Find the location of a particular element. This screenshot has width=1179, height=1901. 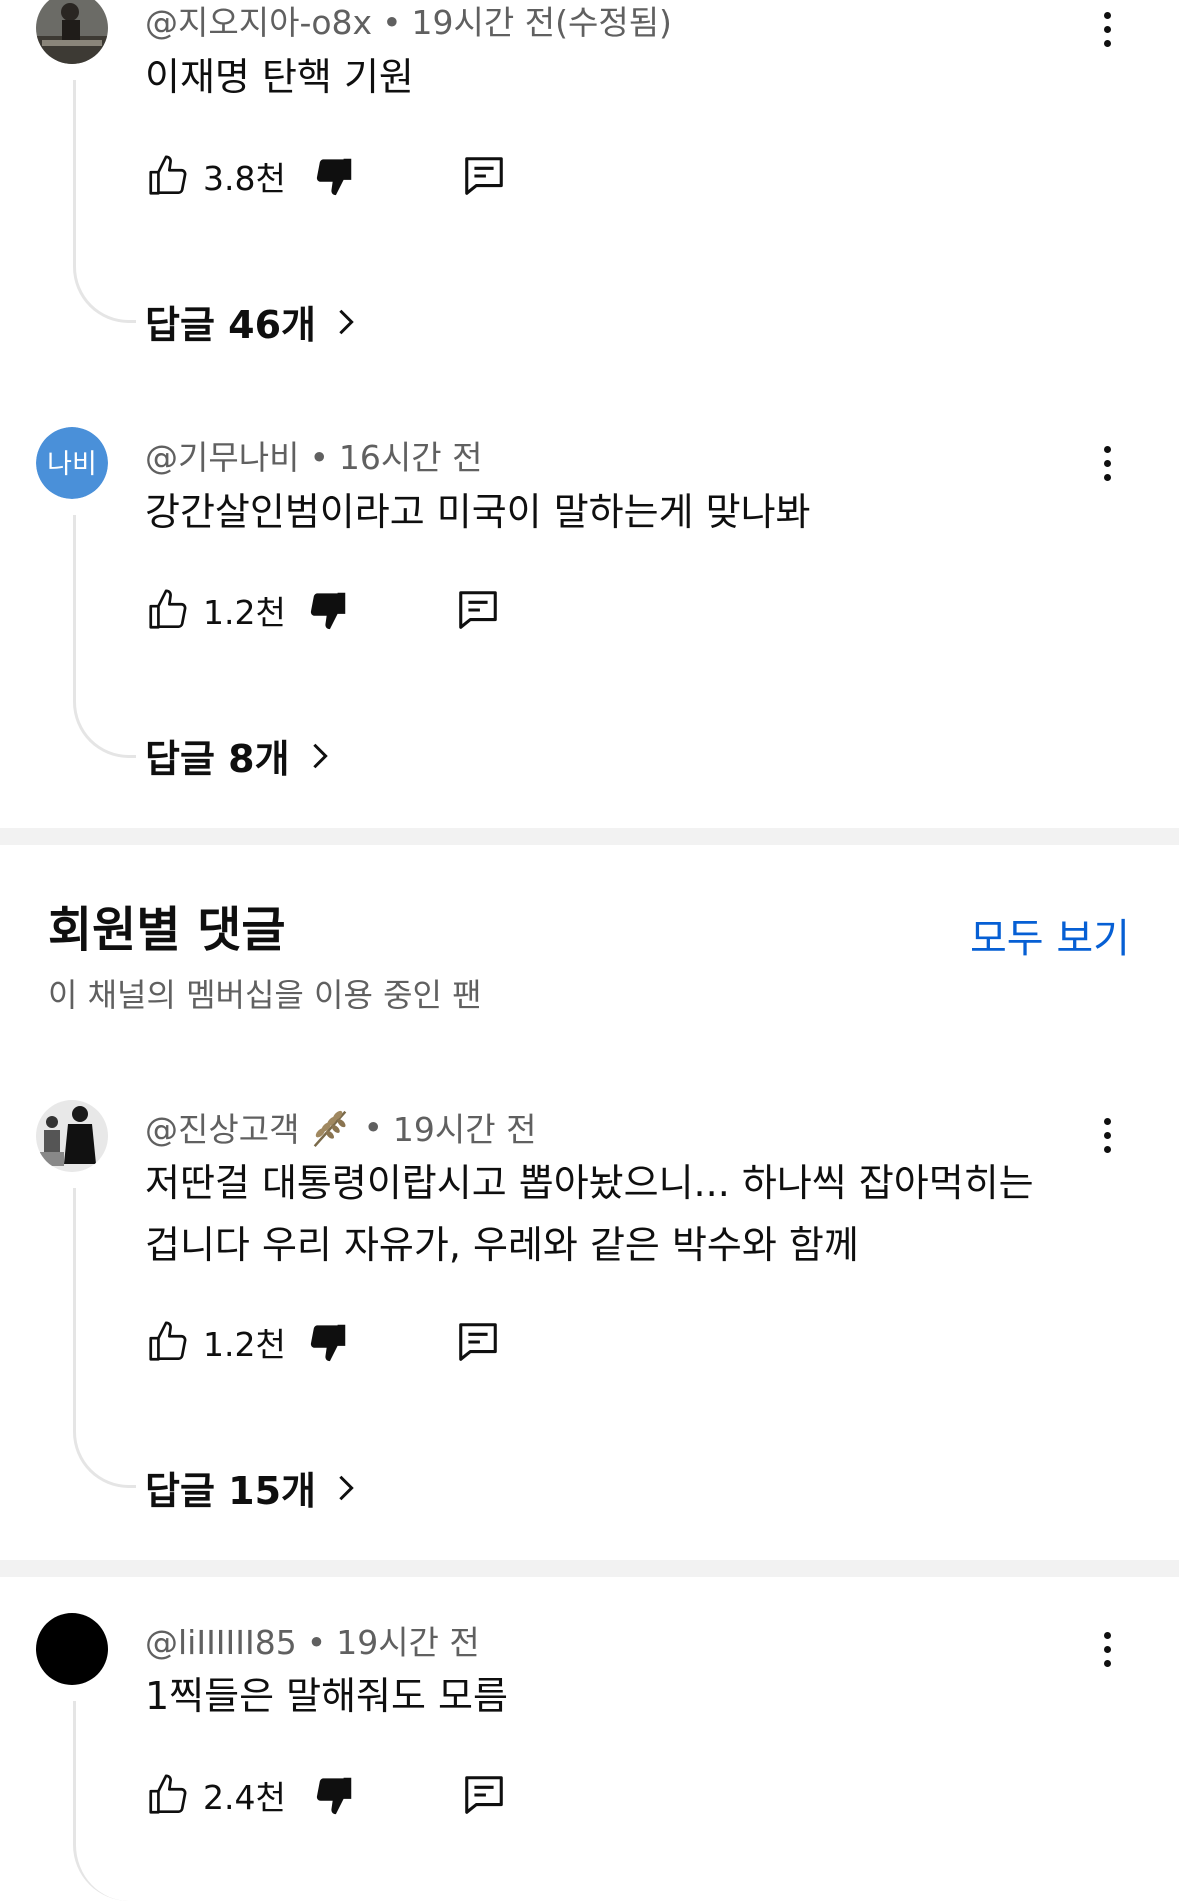

replies-count: 답글 8개 is located at coordinates (217, 759).